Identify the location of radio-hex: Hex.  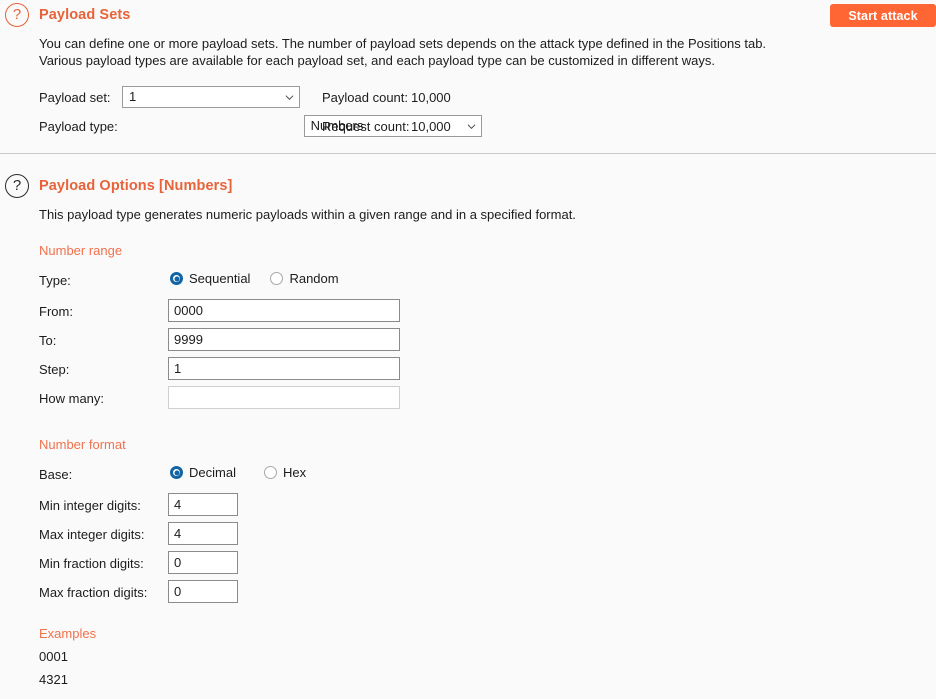
(285, 472).